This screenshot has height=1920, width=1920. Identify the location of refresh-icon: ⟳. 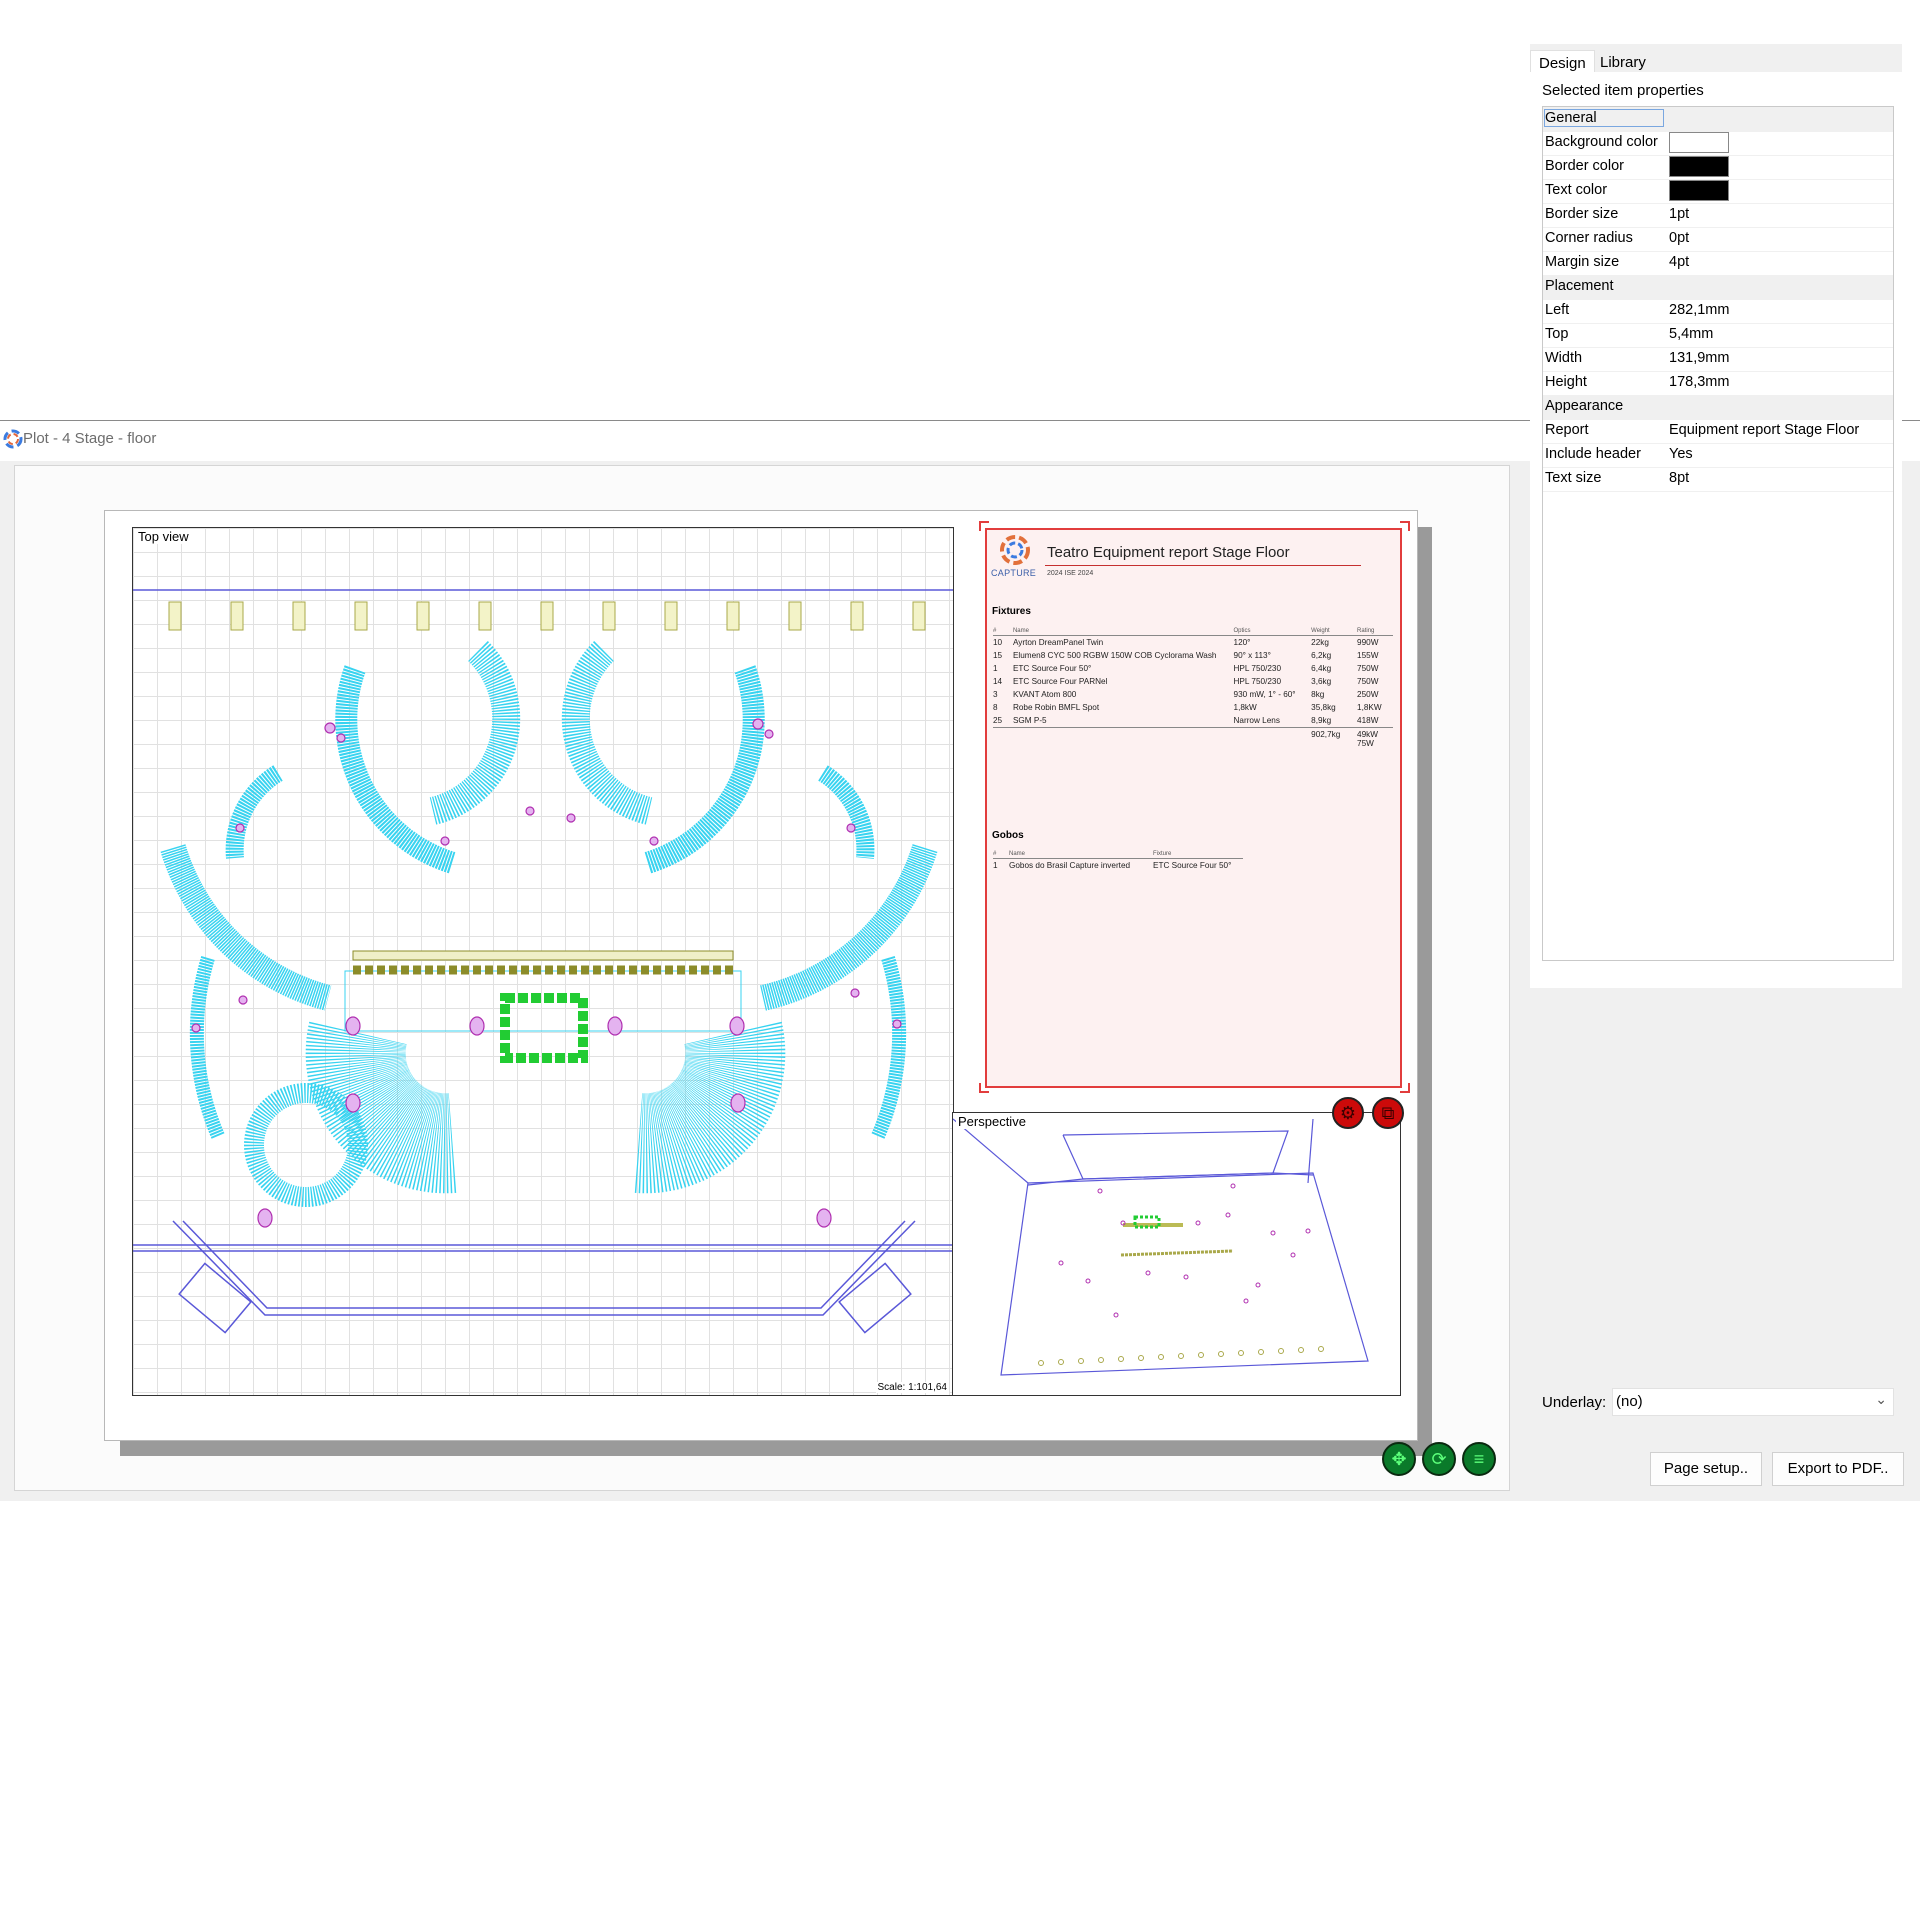
(1439, 1459).